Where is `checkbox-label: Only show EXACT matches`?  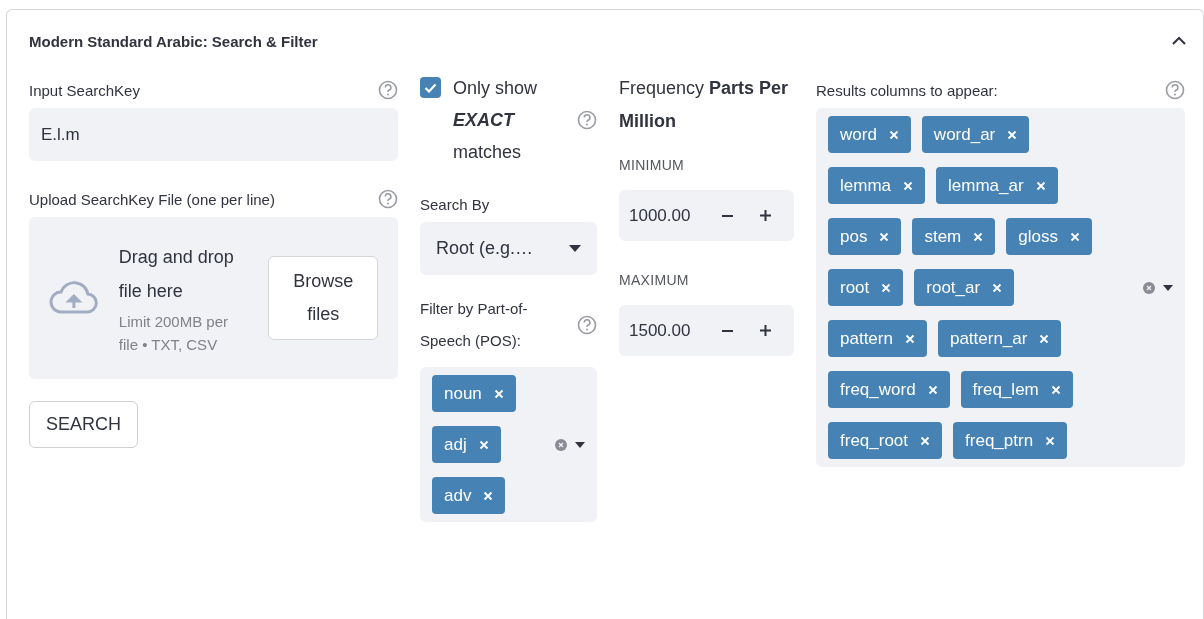
checkbox-label: Only show EXACT matches is located at coordinates (496, 120).